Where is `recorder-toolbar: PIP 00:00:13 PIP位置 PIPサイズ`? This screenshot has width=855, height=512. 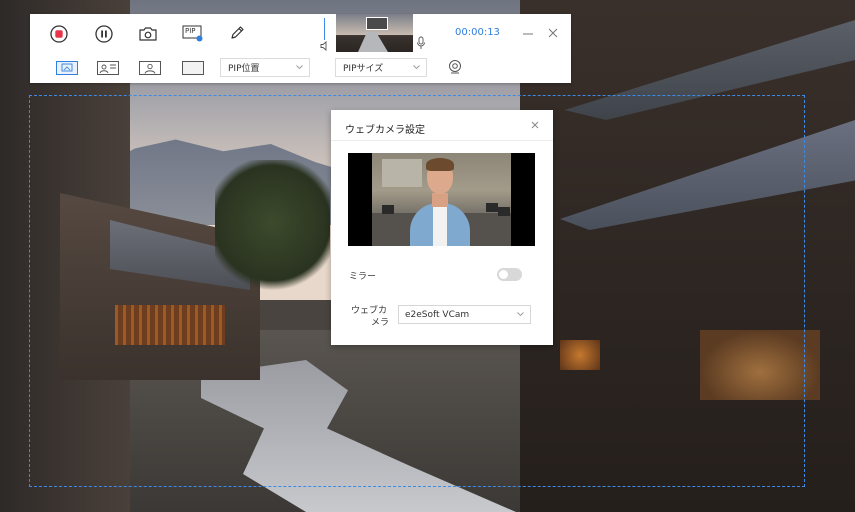
recorder-toolbar: PIP 00:00:13 PIP位置 PIPサイズ is located at coordinates (300, 48).